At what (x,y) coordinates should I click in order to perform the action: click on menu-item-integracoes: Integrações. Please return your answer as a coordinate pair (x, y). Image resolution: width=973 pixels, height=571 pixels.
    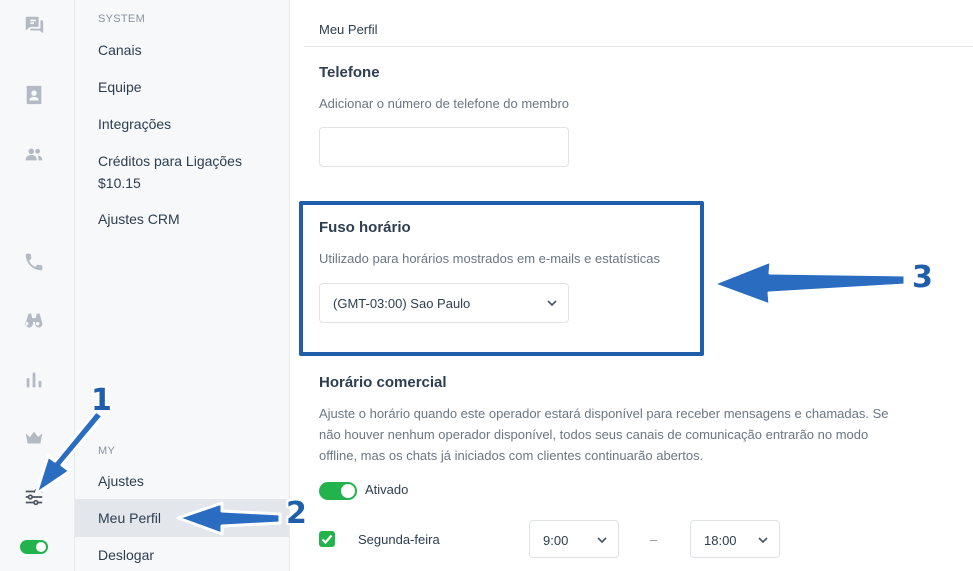
    Looking at the image, I should click on (182, 124).